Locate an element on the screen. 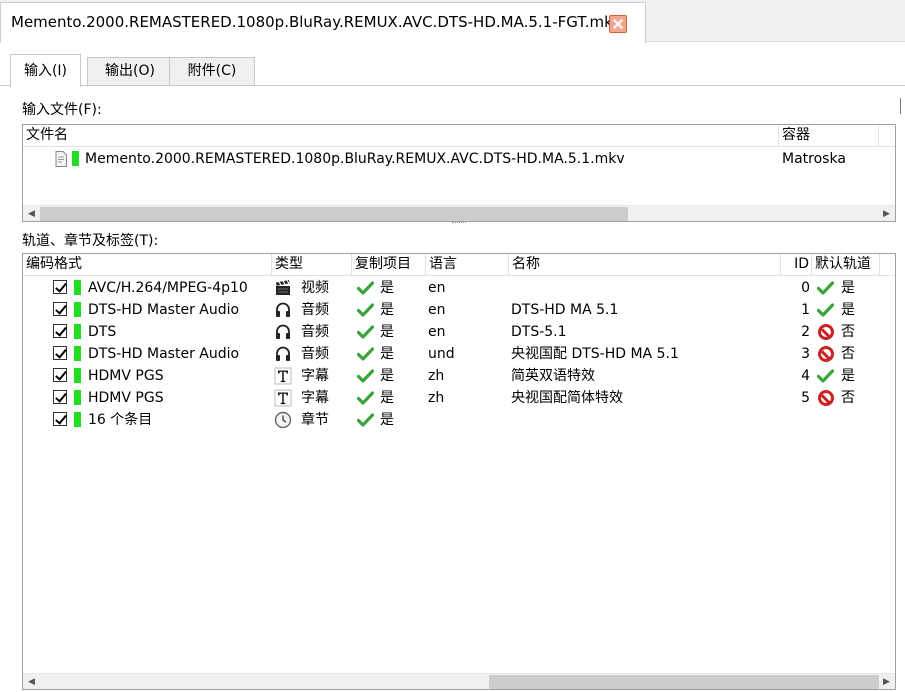 The width and height of the screenshot is (905, 692). track-id: 0 is located at coordinates (805, 288).